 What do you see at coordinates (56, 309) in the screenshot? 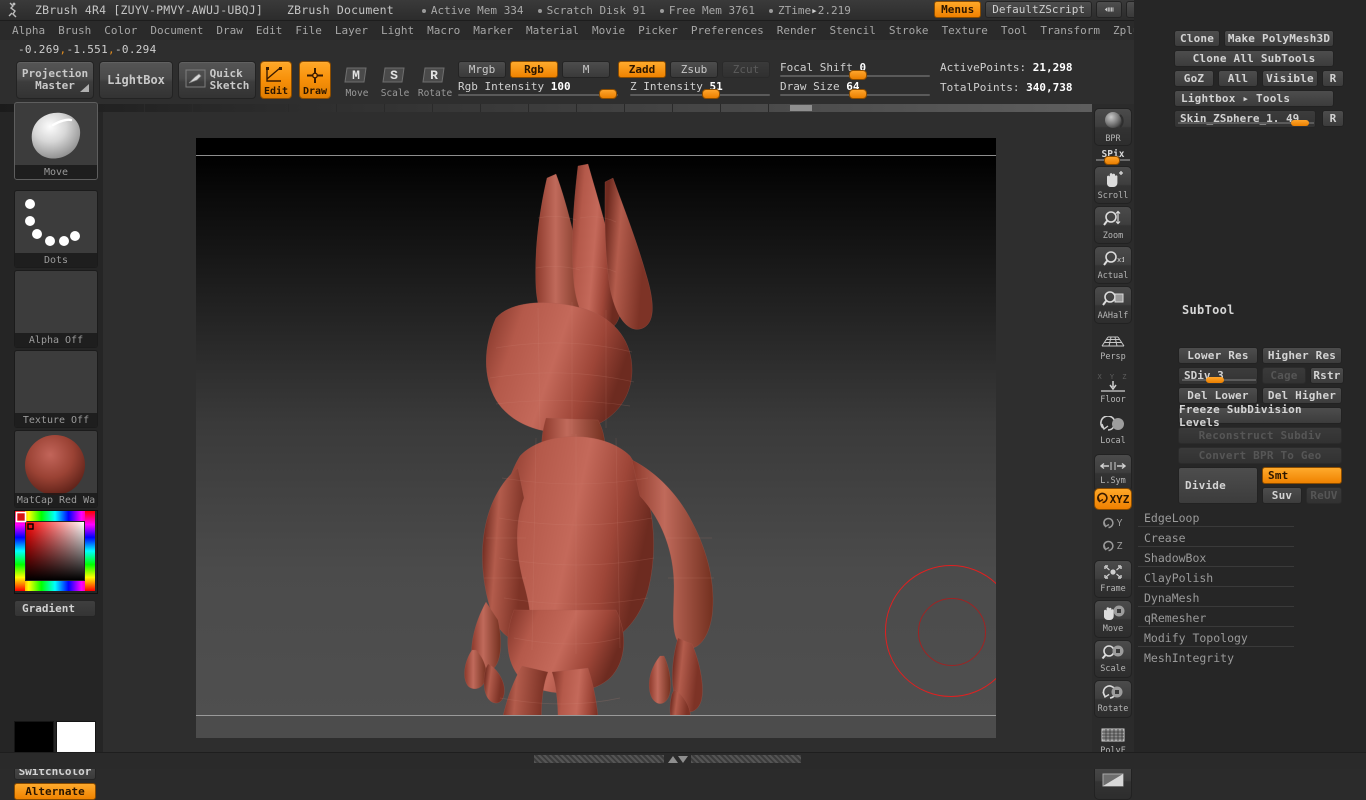
I see `alpha-swatch: Alpha Off` at bounding box center [56, 309].